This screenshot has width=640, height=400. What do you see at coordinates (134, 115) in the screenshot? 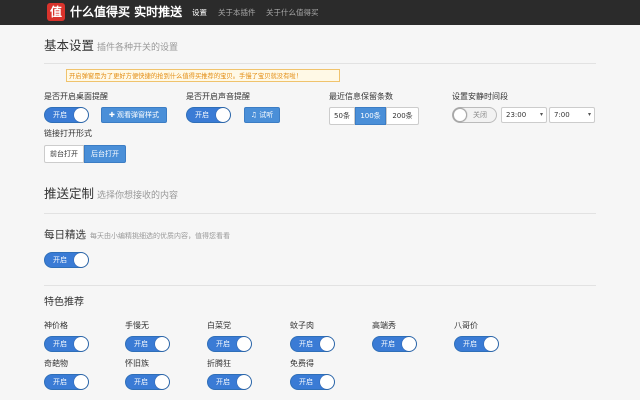
I see `preview-popup-button: ✚ 观看弹窗样式` at bounding box center [134, 115].